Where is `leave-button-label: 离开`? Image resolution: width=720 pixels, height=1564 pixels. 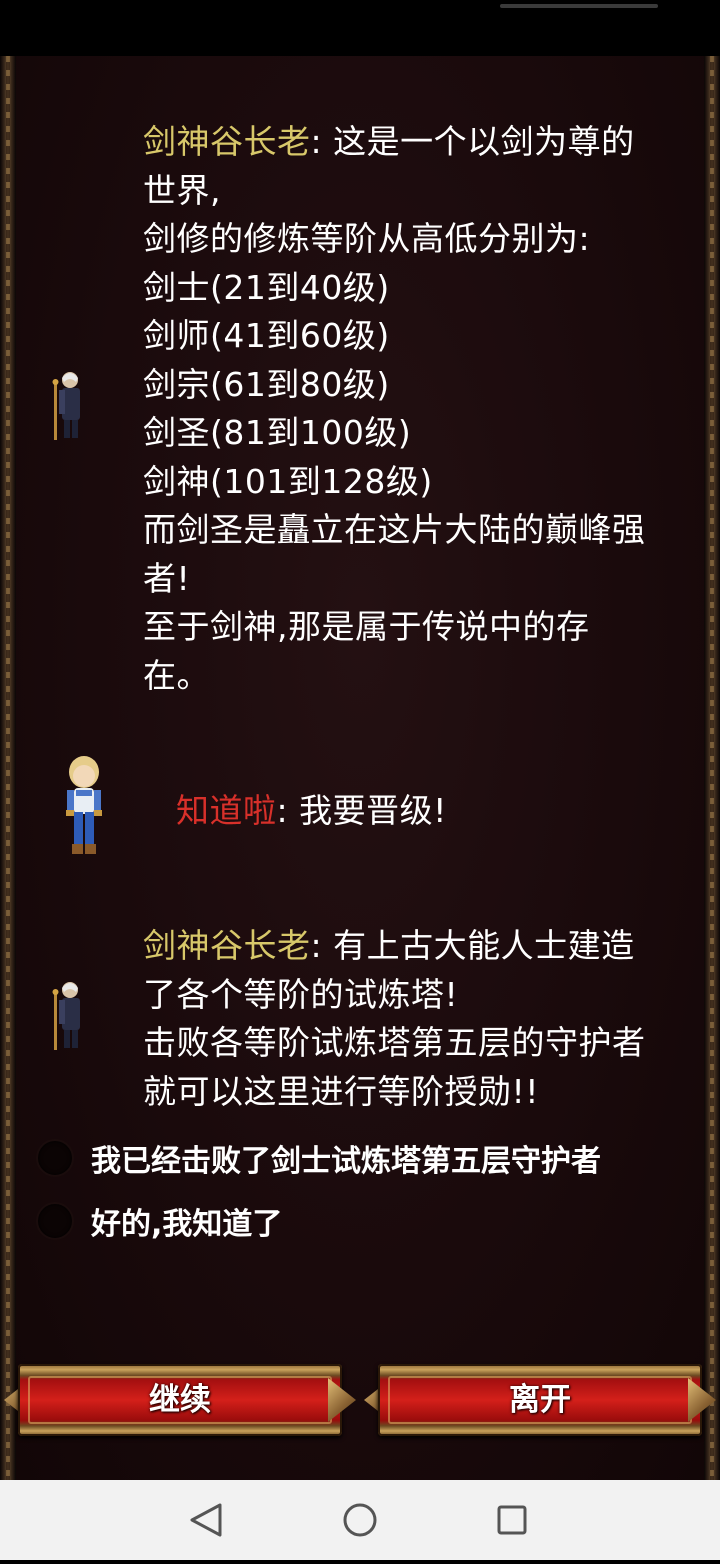 leave-button-label: 离开 is located at coordinates (540, 1400).